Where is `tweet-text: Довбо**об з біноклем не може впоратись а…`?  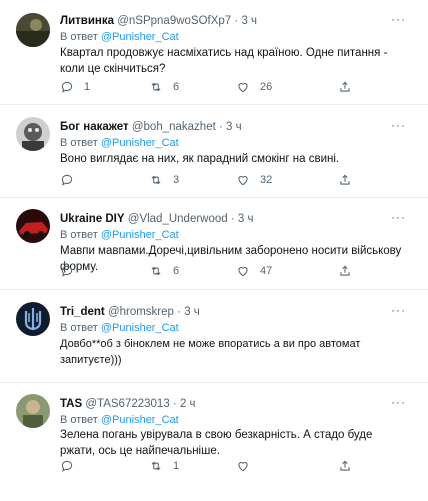 tweet-text: Довбо**об з біноклем не може впоратись а… is located at coordinates (210, 352).